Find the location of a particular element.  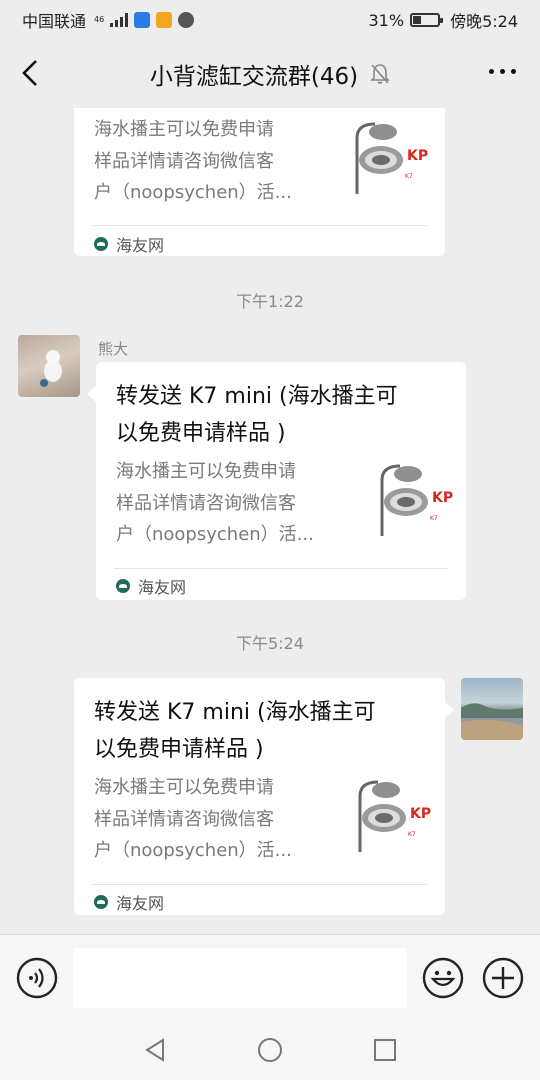

sender-name: 熊大 is located at coordinates (113, 349).